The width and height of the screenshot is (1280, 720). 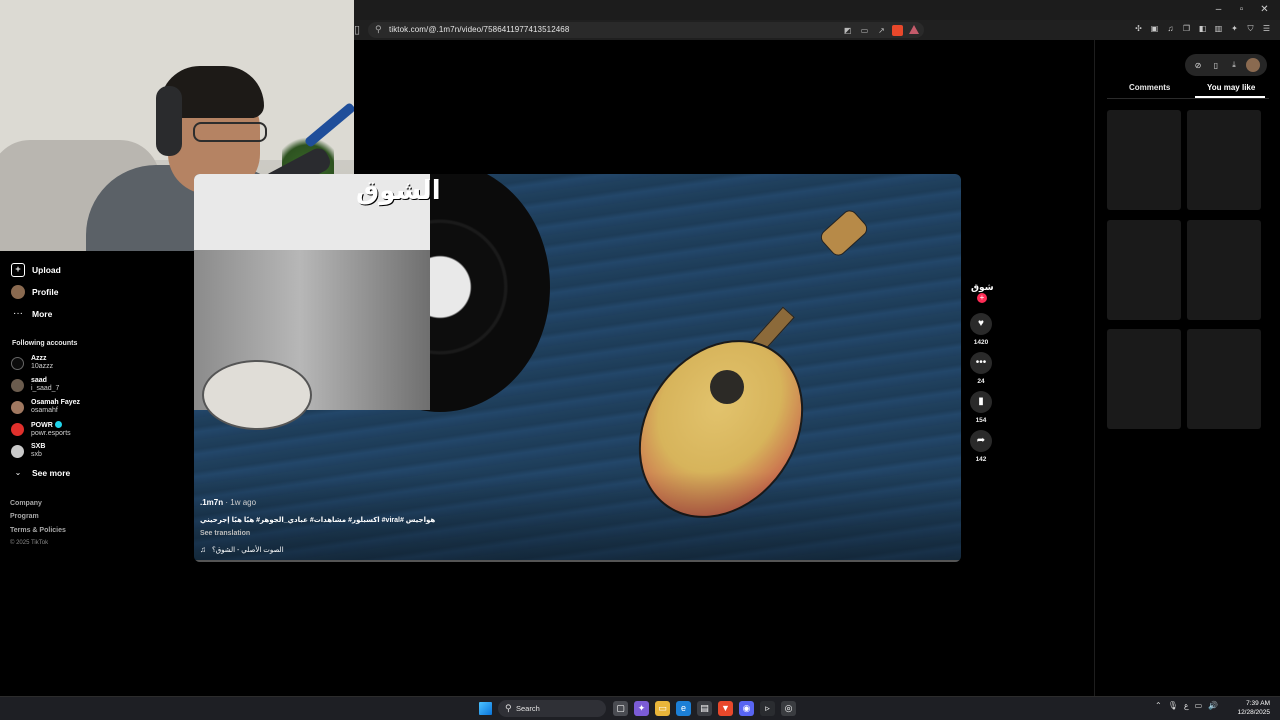 I want to click on site-info-icon: ⚲, so click(x=378, y=29).